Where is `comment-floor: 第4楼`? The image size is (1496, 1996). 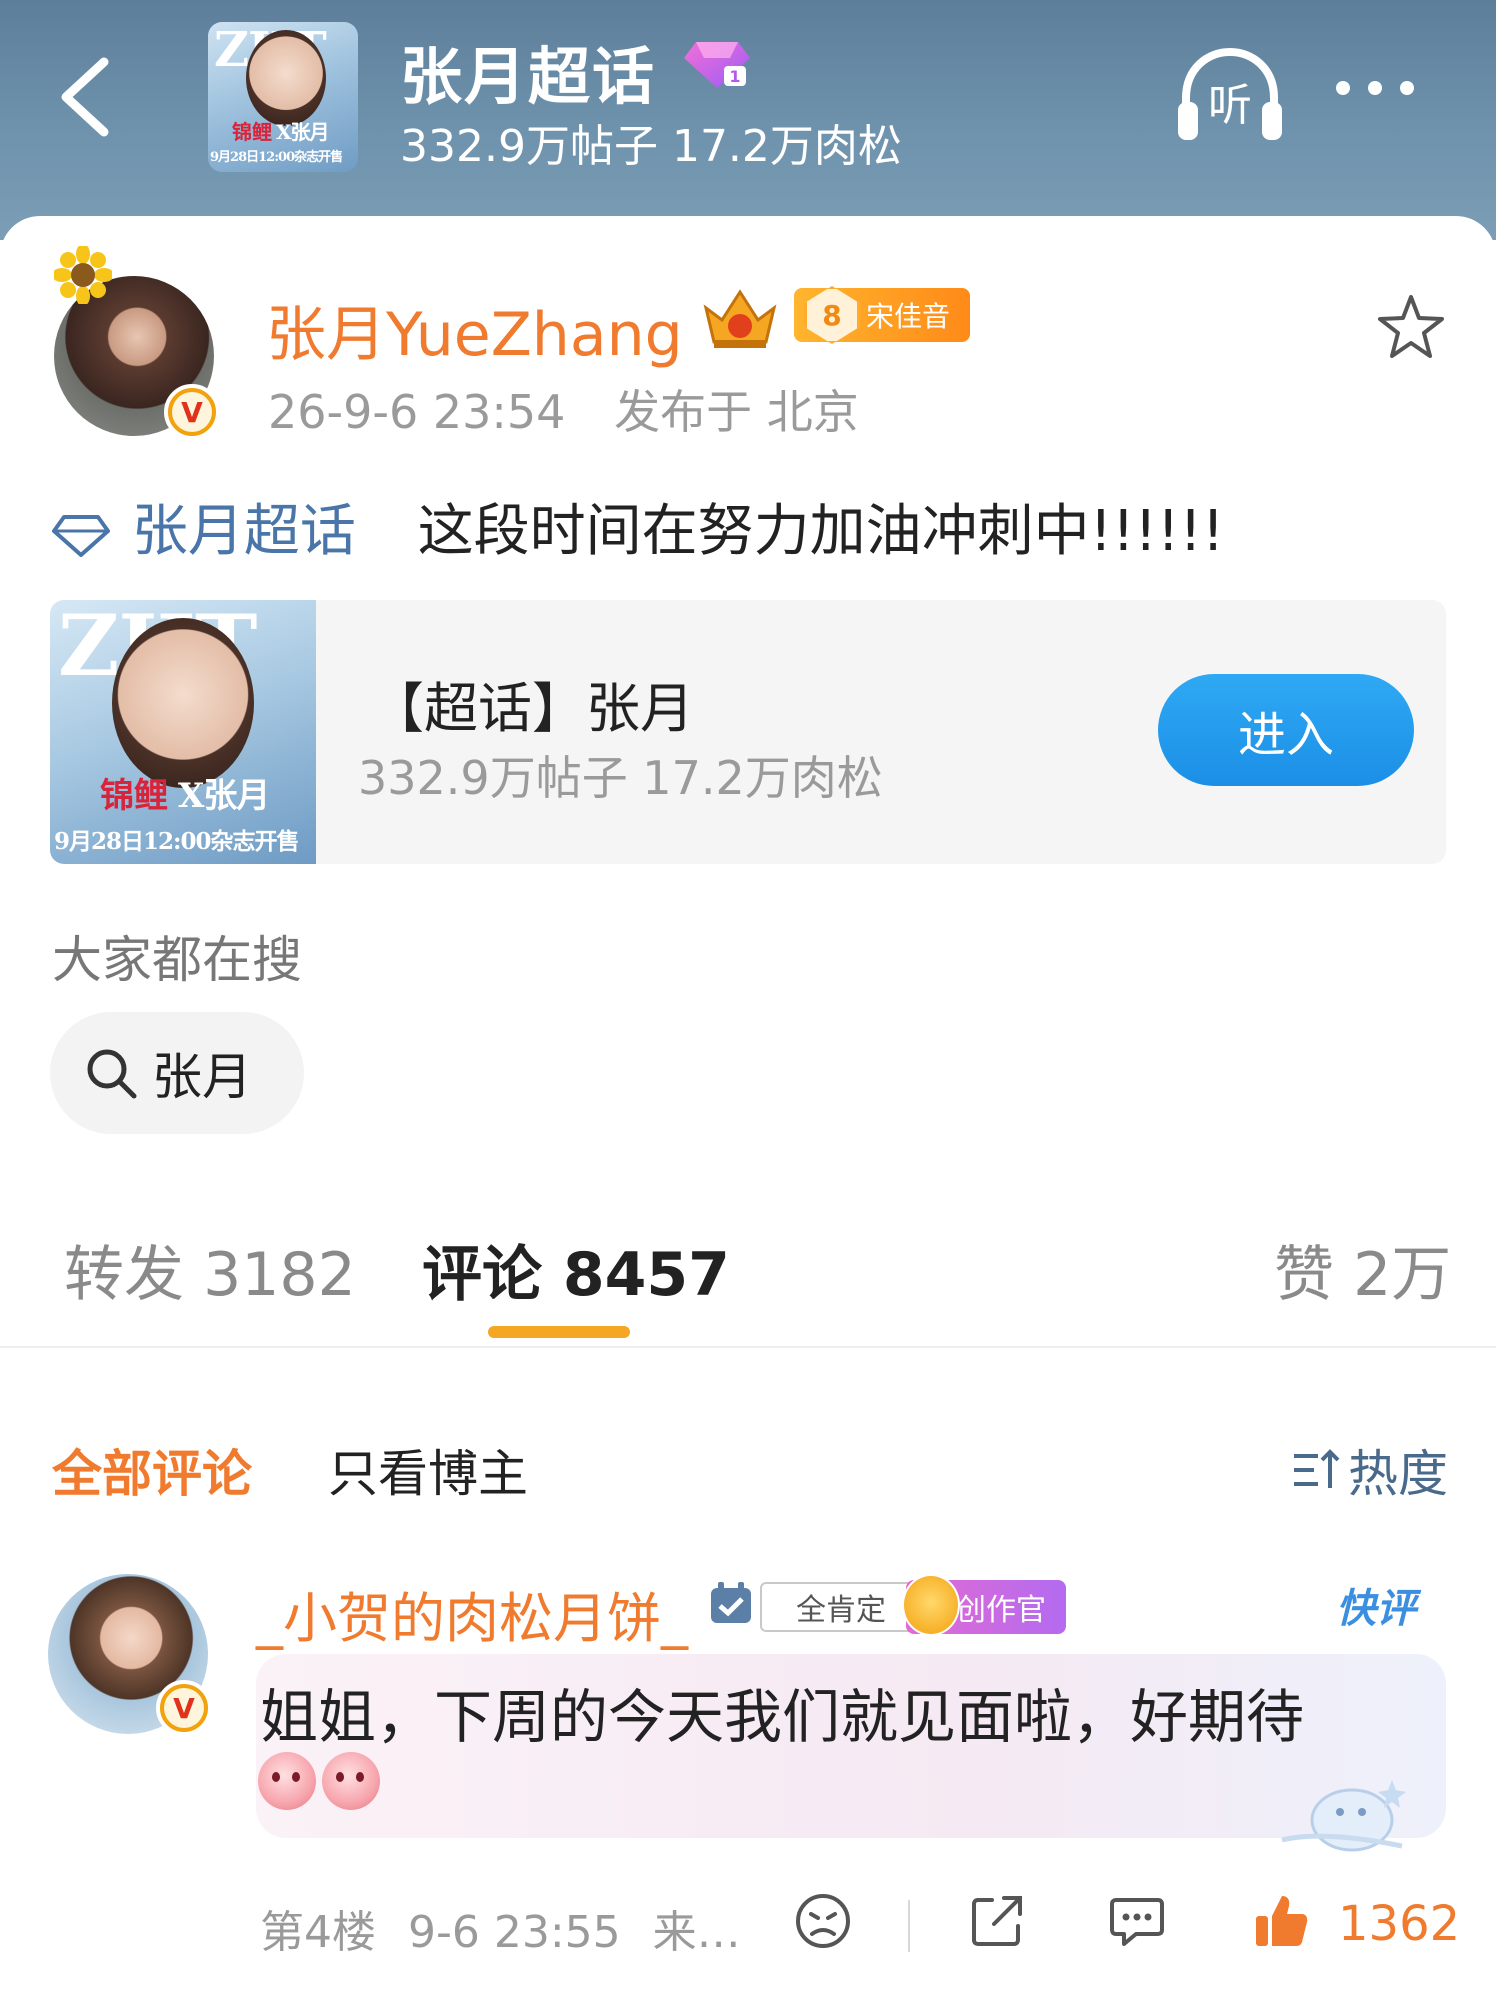
comment-floor: 第4楼 is located at coordinates (318, 1932).